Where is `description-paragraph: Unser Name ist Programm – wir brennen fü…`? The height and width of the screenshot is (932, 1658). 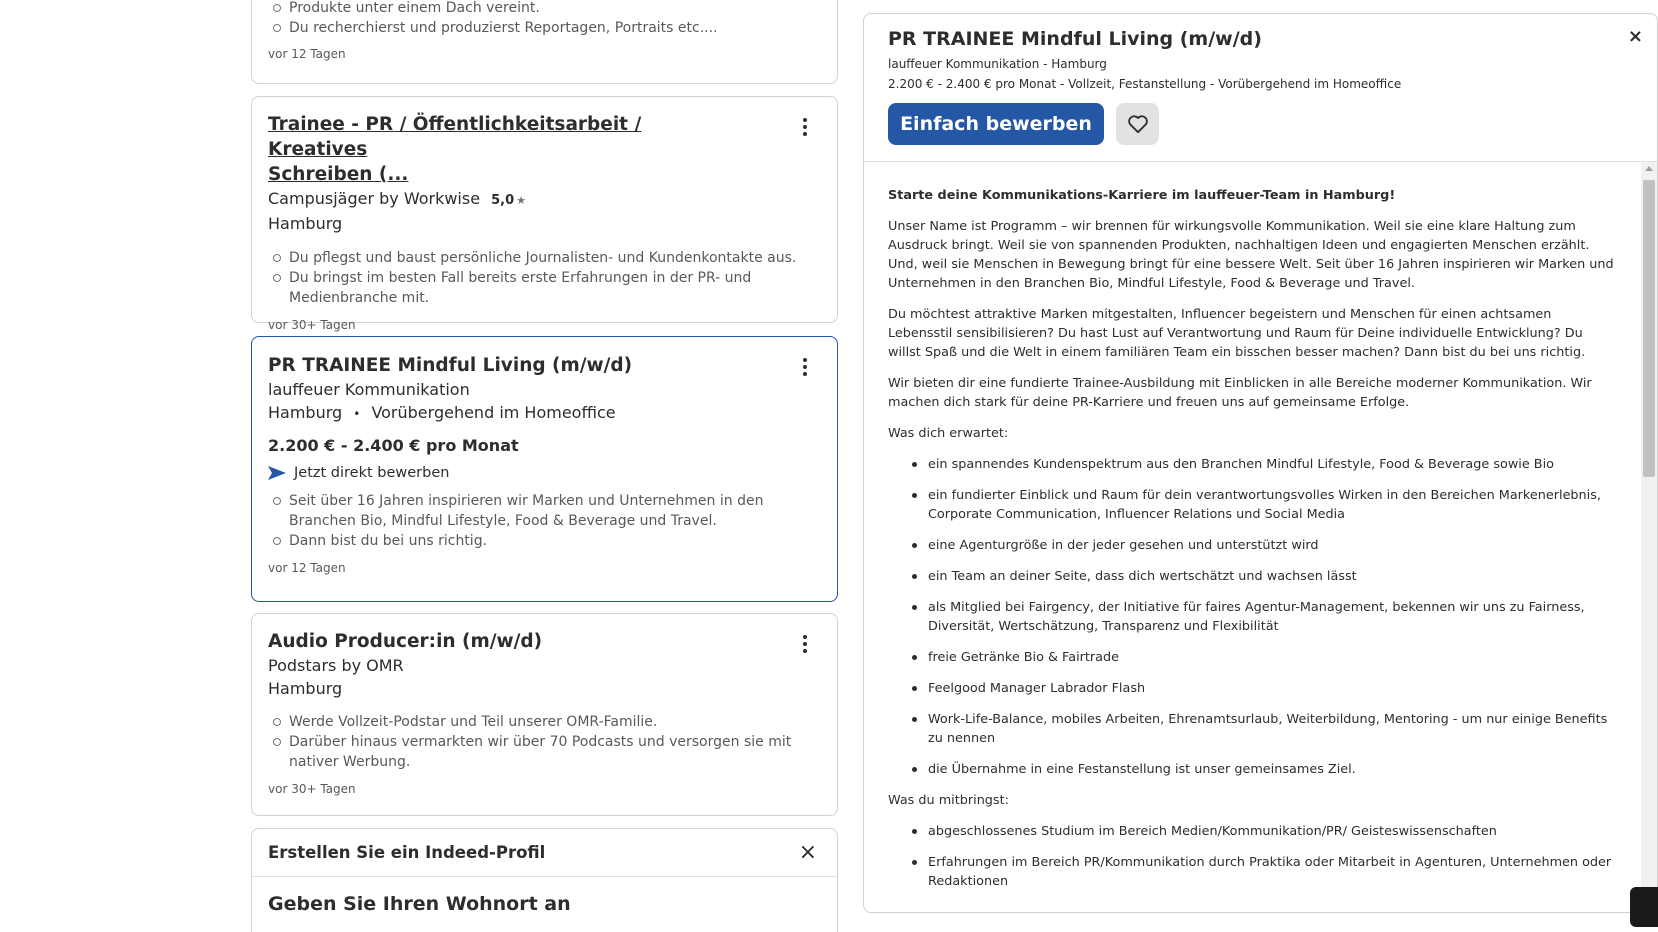 description-paragraph: Unser Name ist Programm – wir brennen fü… is located at coordinates (1251, 255).